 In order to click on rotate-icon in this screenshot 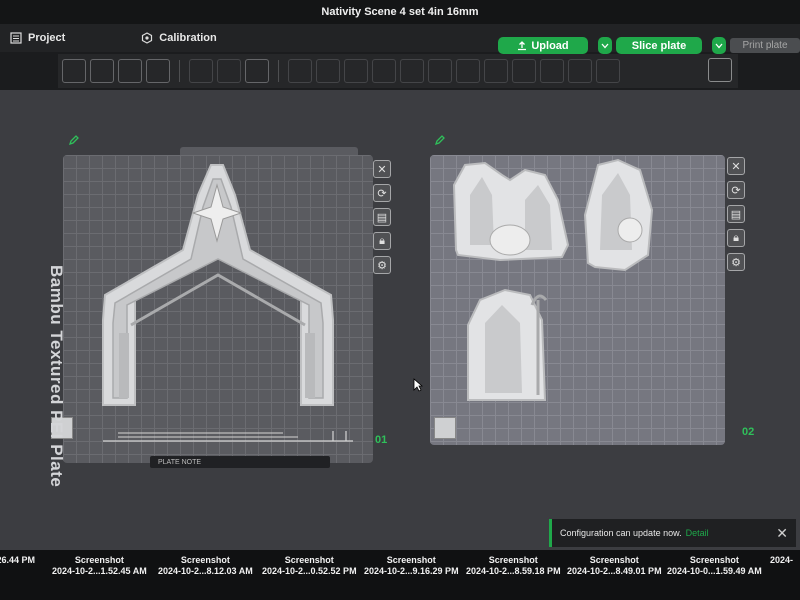, I will do `click(328, 71)`.